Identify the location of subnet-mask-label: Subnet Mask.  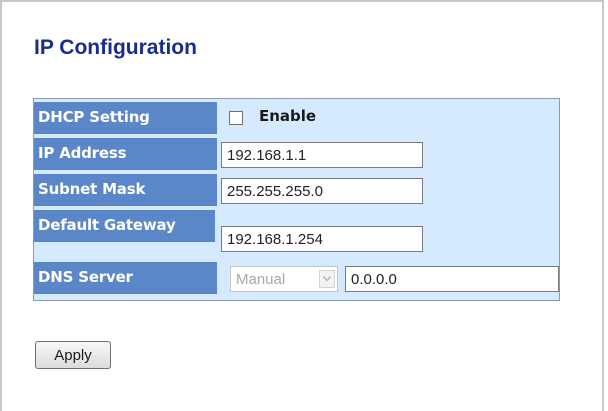
(92, 189).